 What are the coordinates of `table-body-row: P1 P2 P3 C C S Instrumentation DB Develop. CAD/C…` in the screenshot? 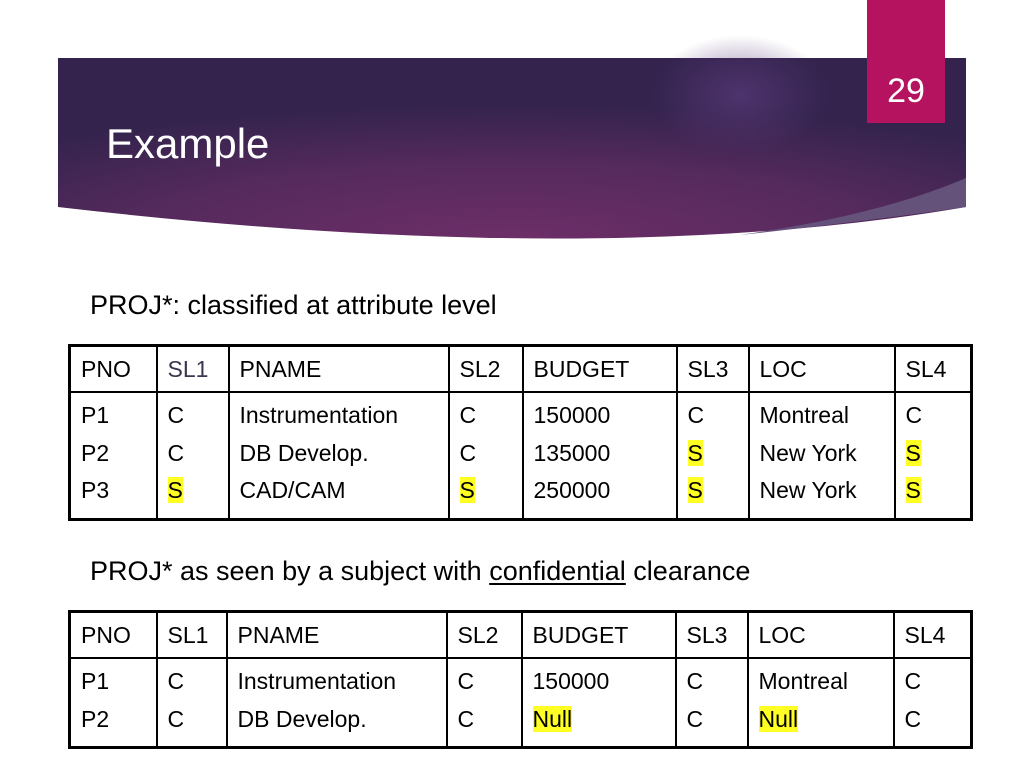 It's located at (520, 455).